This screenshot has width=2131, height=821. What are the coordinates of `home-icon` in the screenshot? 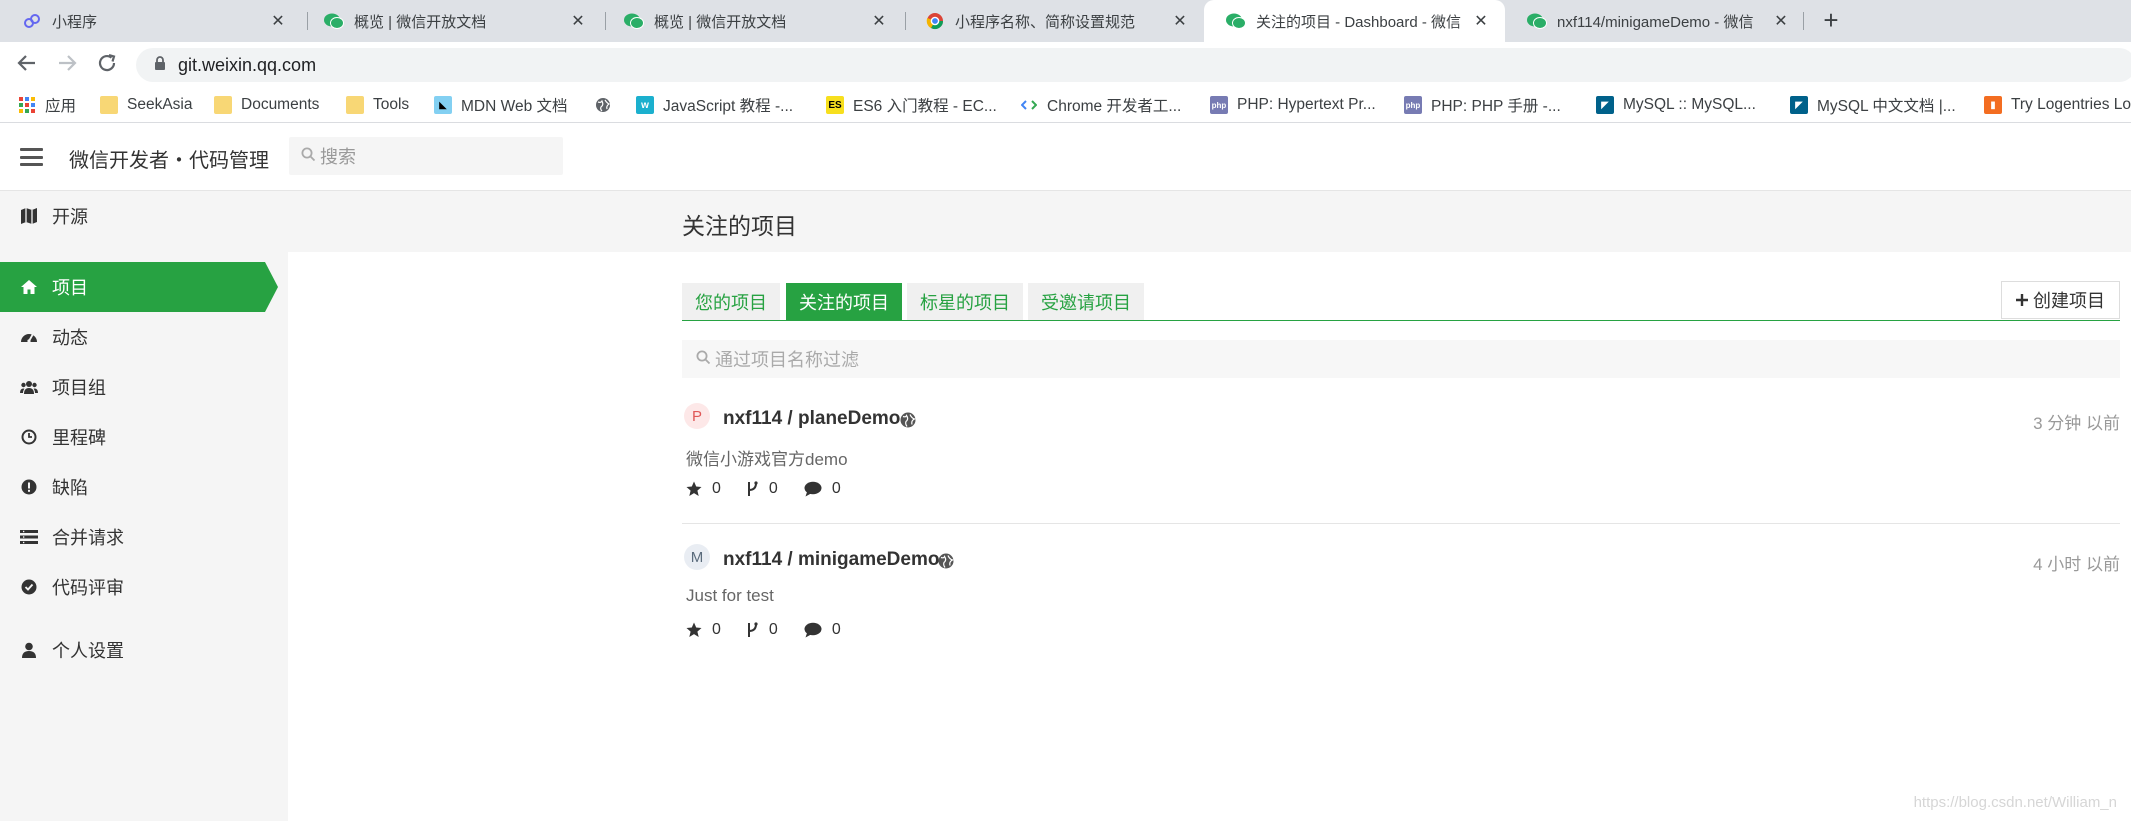 It's located at (29, 287).